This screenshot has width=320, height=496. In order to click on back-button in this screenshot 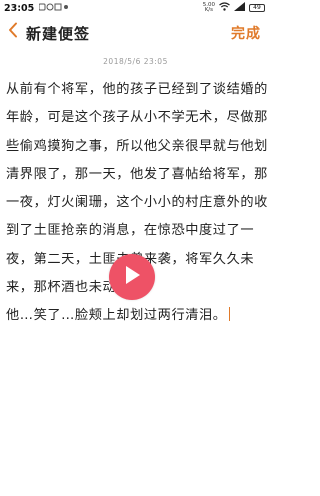, I will do `click(13, 32)`.